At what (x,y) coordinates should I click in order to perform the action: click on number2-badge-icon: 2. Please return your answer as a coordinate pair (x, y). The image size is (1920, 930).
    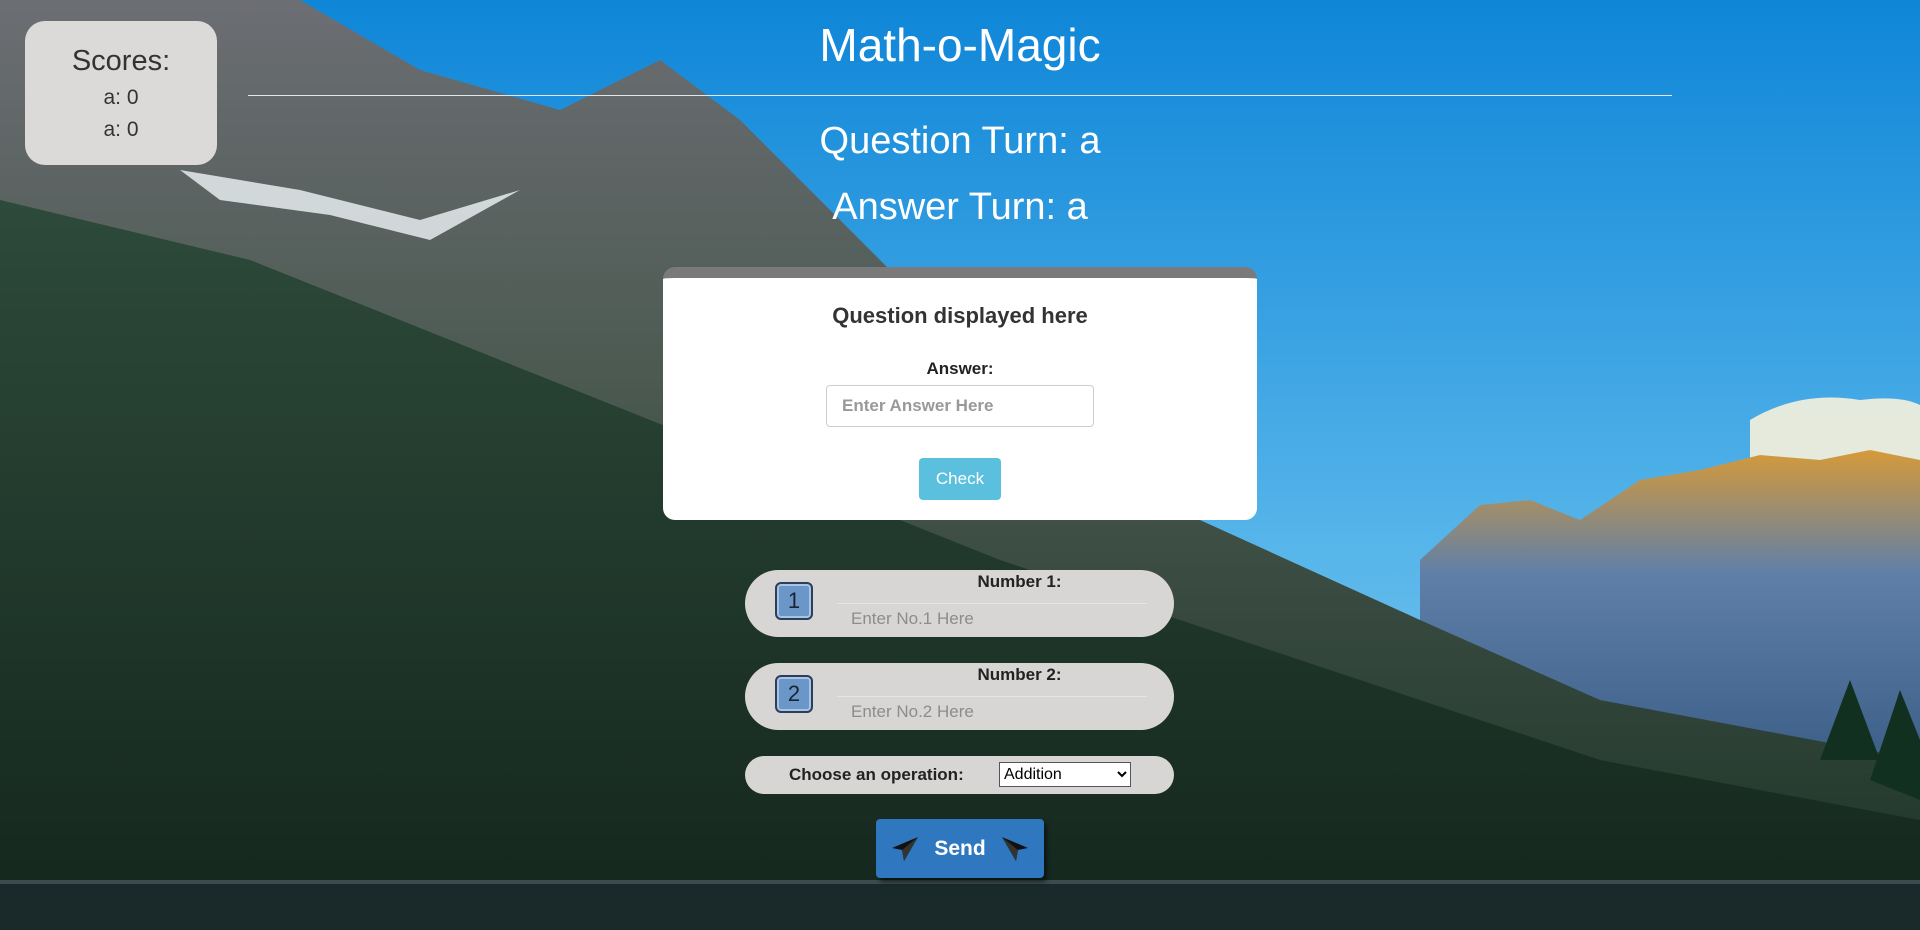
    Looking at the image, I should click on (794, 694).